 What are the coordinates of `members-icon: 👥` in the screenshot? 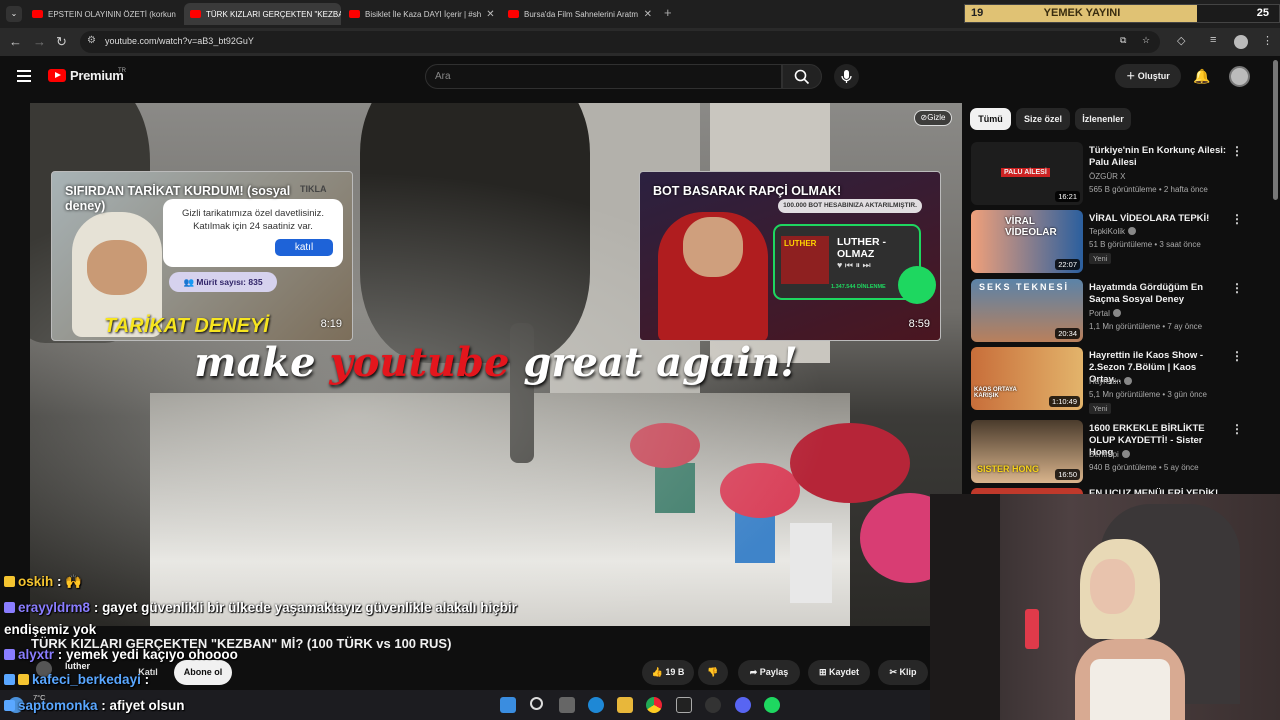 It's located at (190, 282).